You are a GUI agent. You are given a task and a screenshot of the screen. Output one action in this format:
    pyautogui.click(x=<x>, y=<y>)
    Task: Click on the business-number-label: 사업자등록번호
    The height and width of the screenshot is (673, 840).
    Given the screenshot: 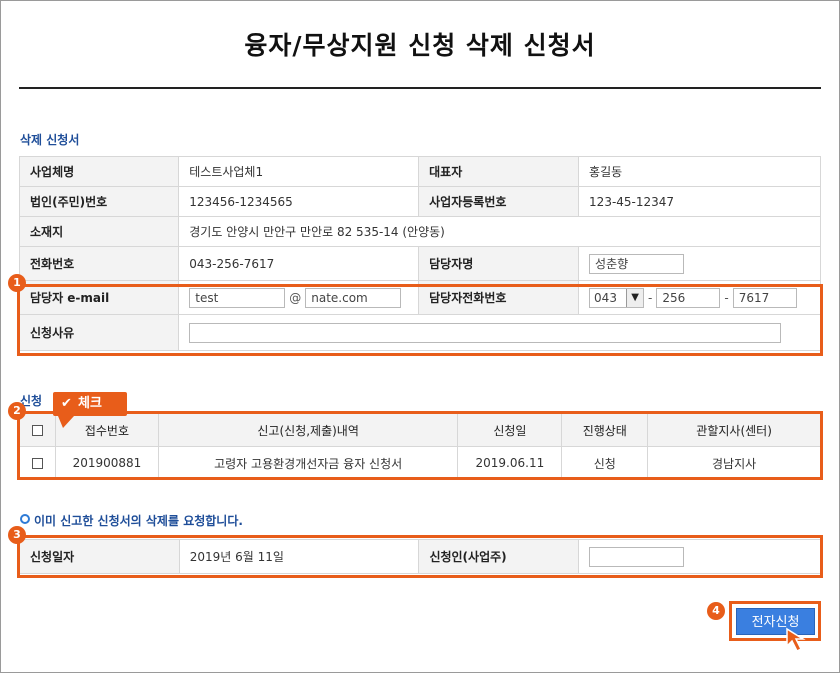 What is the action you would take?
    pyautogui.click(x=499, y=201)
    